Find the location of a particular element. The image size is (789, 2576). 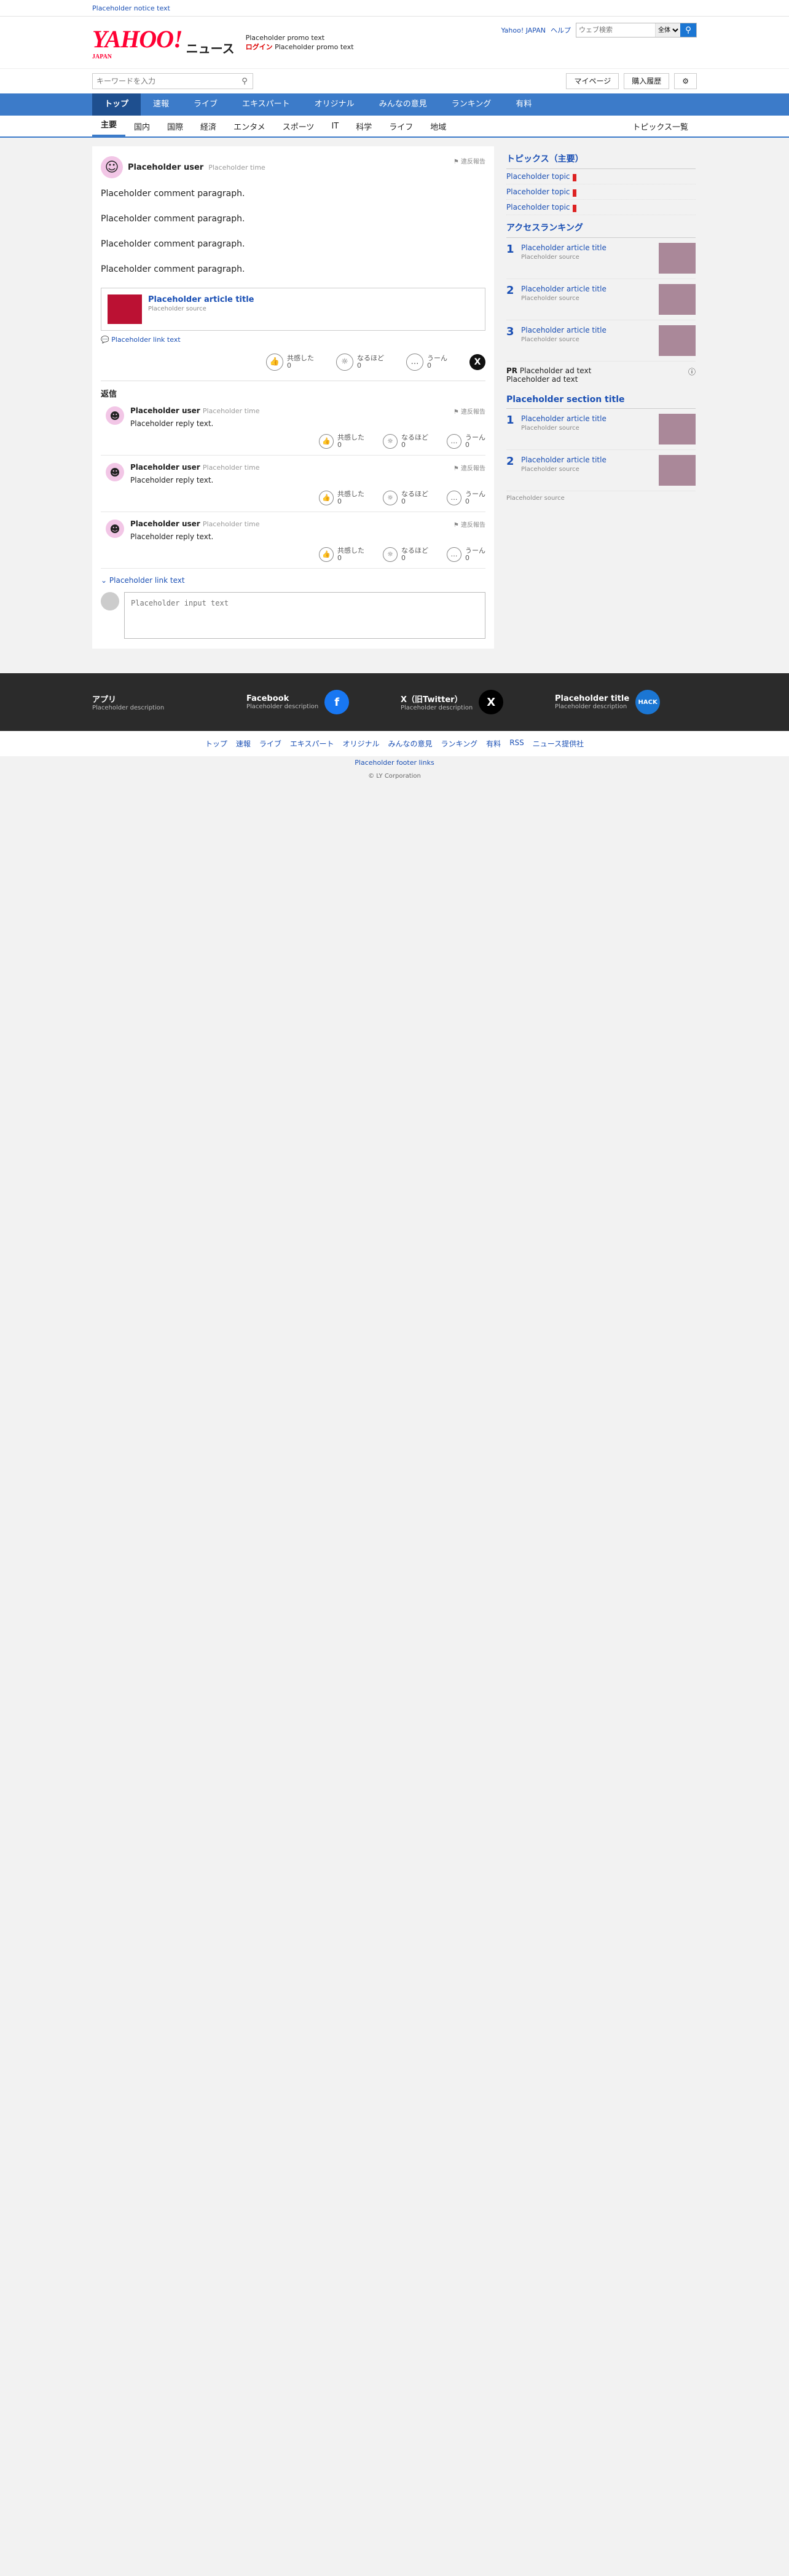

footer-link: 有料 is located at coordinates (494, 743).